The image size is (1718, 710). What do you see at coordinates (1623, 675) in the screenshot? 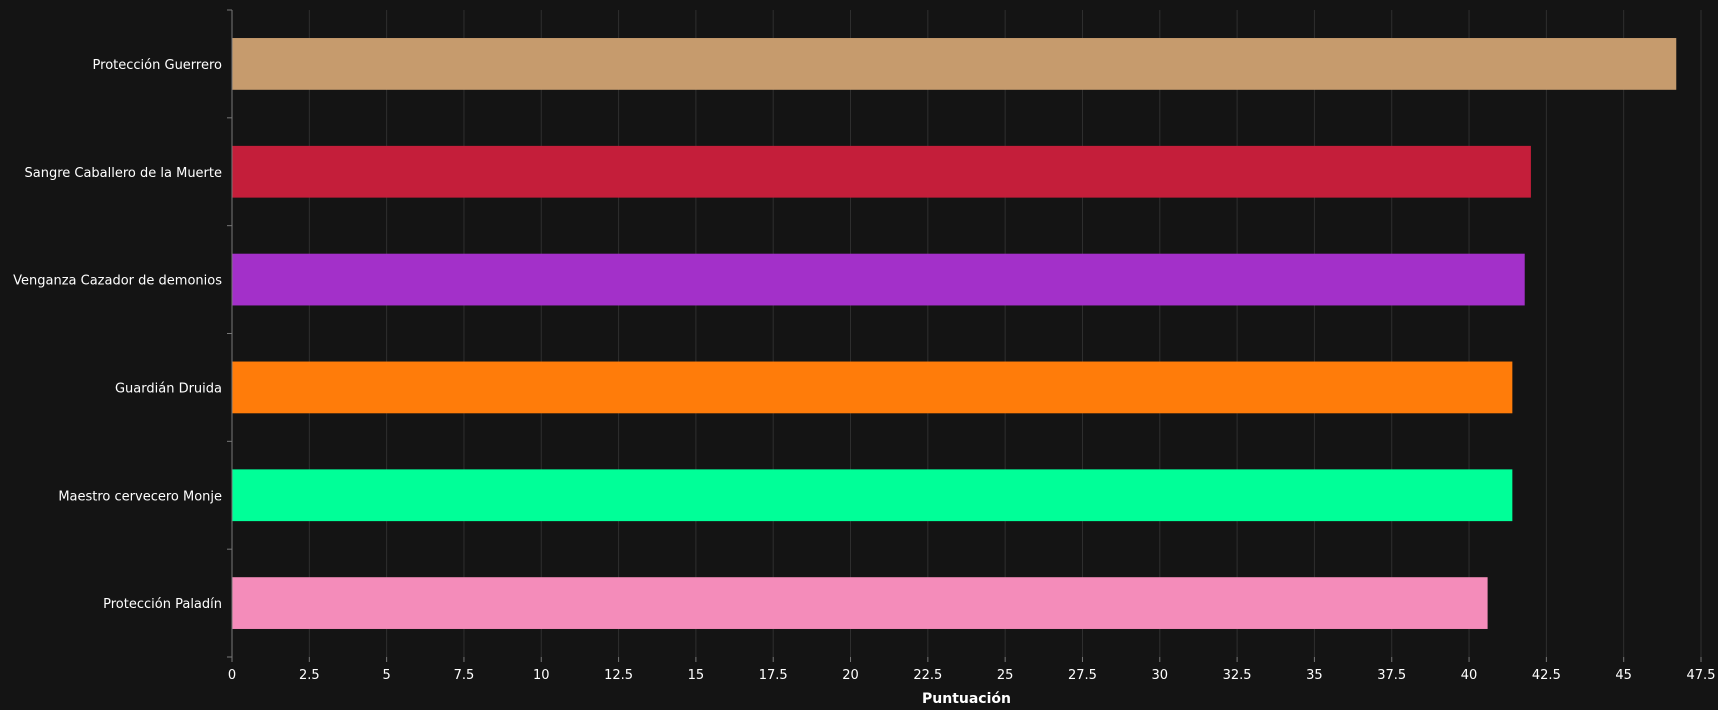
I see `x-tick-label: 45` at bounding box center [1623, 675].